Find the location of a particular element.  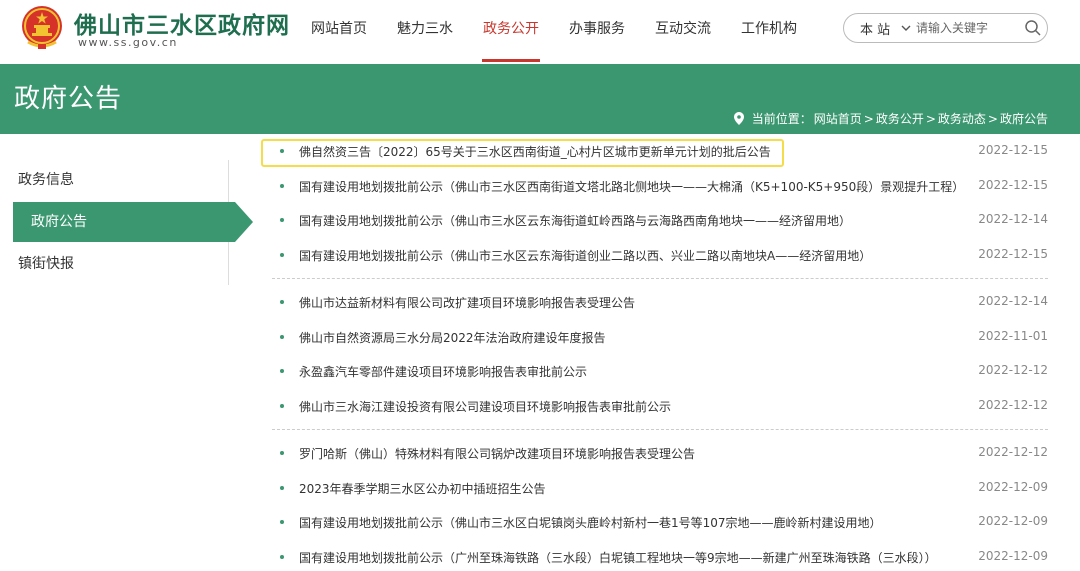

nav-item-services: 办事服务 is located at coordinates (597, 32).